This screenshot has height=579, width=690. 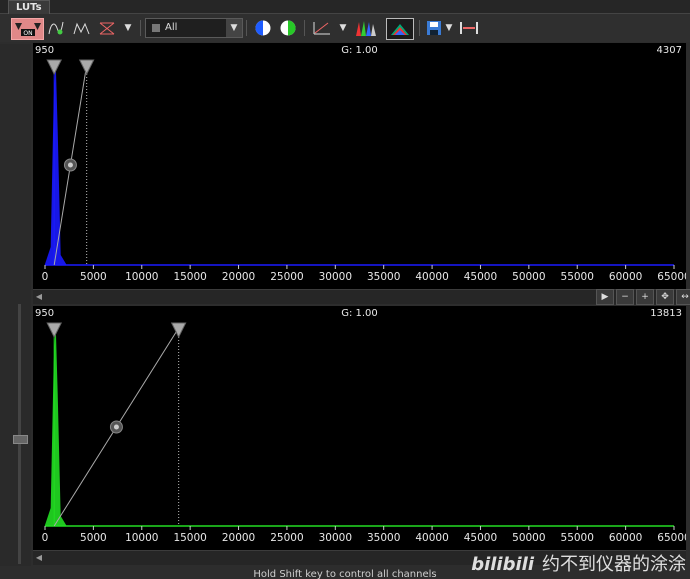 I want to click on panel-tabbar: LUTs, so click(x=345, y=7).